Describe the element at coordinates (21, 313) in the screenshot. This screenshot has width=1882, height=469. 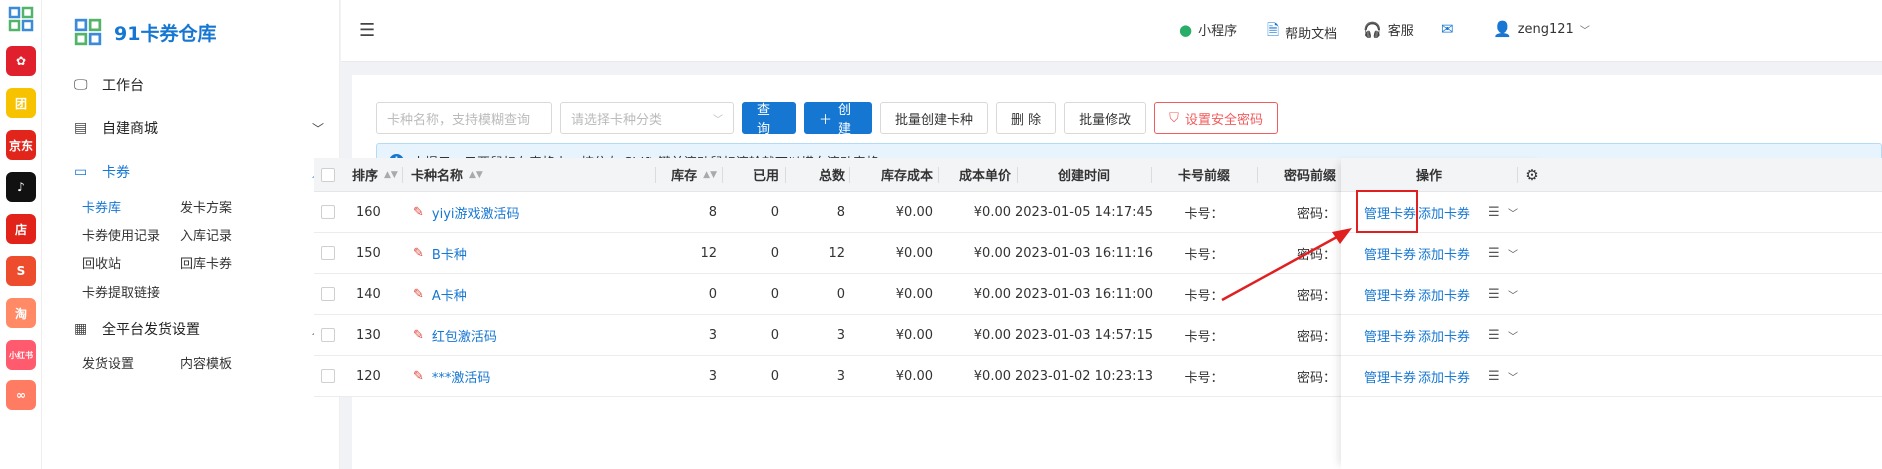
I see `rail-app-icon: 淘` at that location.